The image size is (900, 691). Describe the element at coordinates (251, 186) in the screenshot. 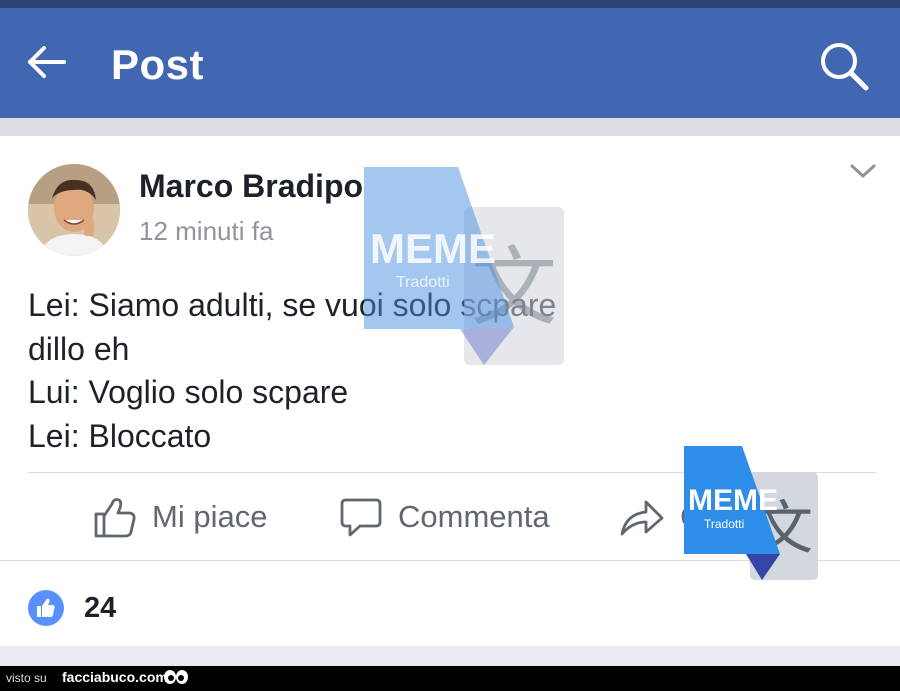

I see `author-name: Marco Bradipo` at that location.